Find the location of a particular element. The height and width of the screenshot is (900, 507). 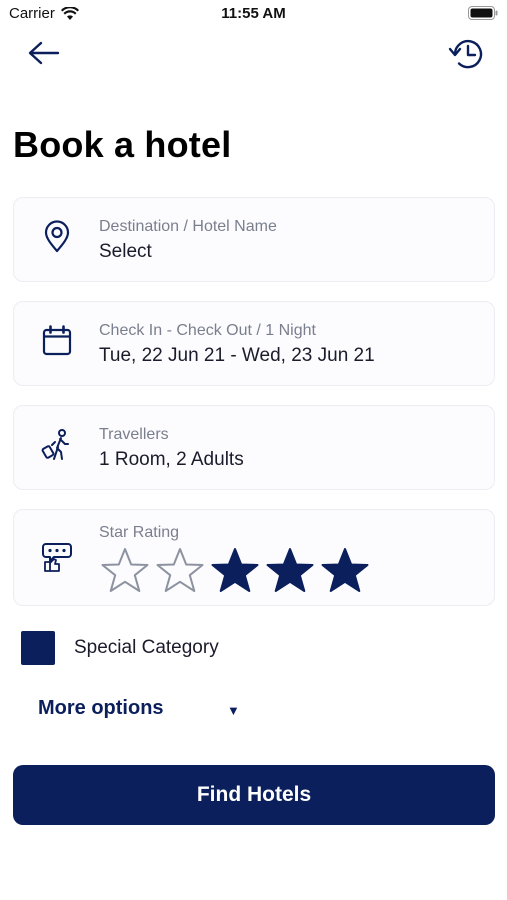

travellers-label: Travellers is located at coordinates (134, 434).